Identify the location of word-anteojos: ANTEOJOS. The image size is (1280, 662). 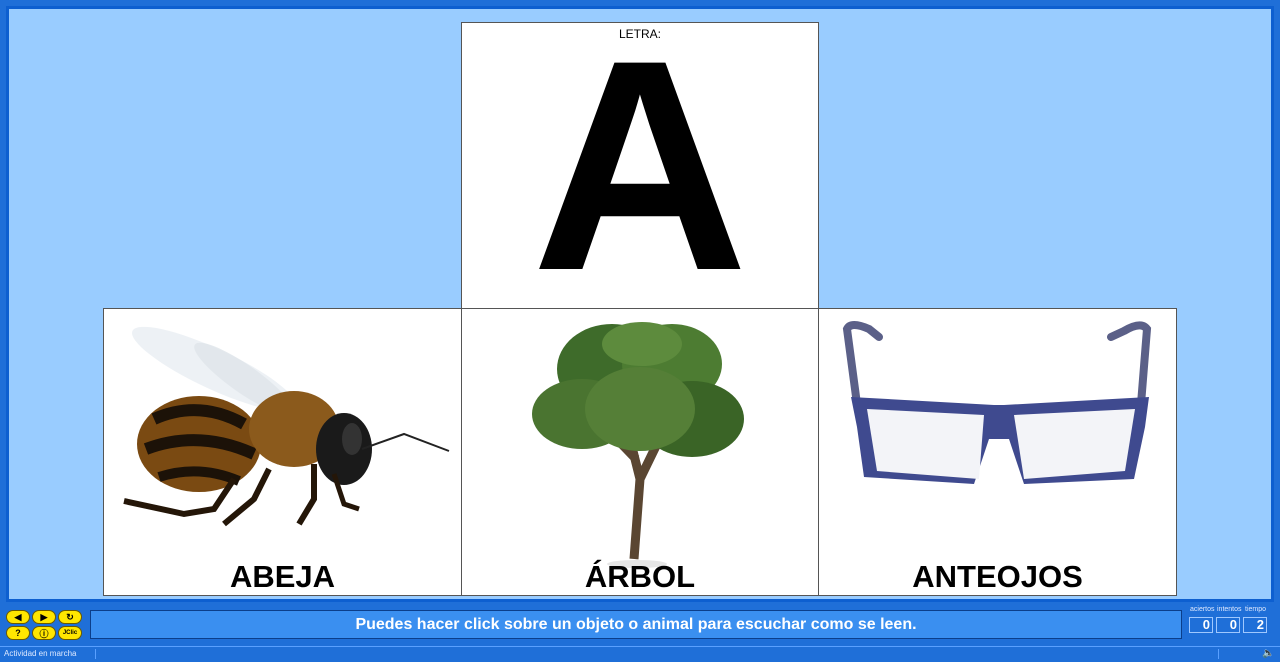
(997, 576).